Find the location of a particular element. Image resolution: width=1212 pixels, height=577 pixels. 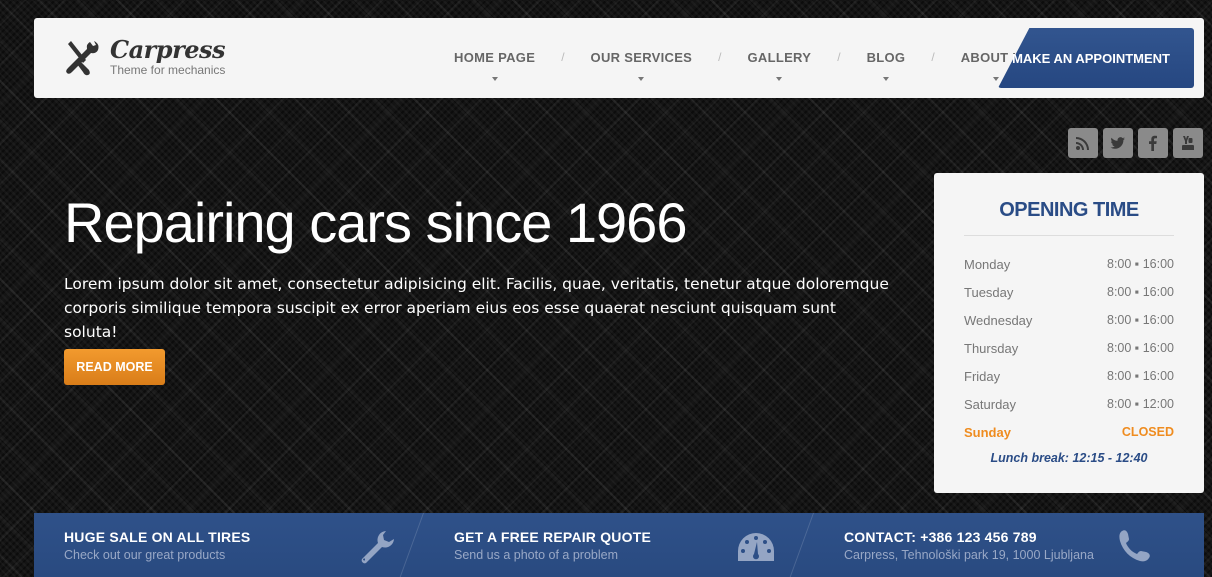

day: Thursday is located at coordinates (991, 348).